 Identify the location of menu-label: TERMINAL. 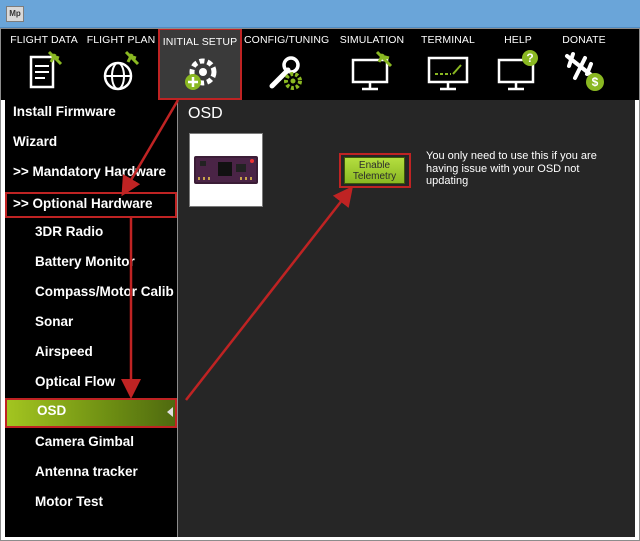
(448, 40).